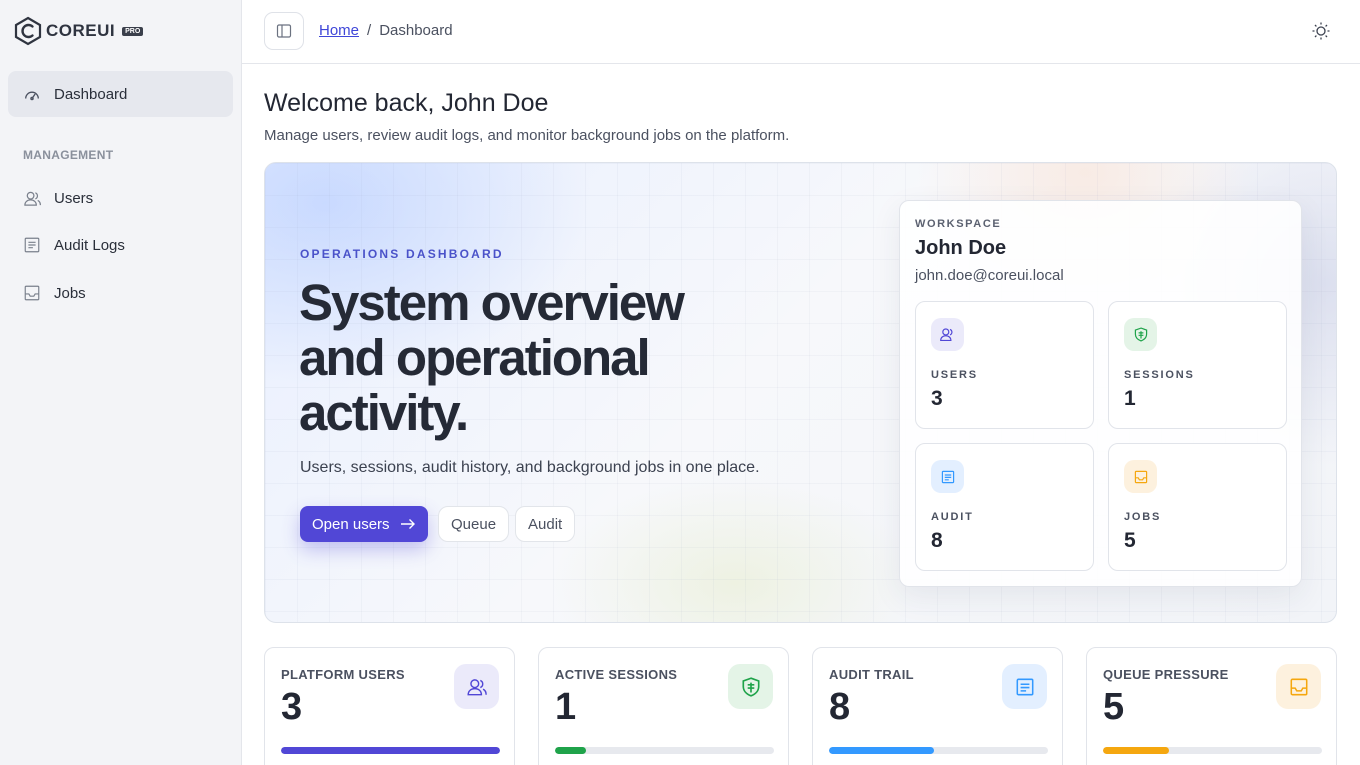 This screenshot has width=1360, height=765. Describe the element at coordinates (616, 674) in the screenshot. I see `stat-label: ACTIVE SESSIONS` at that location.